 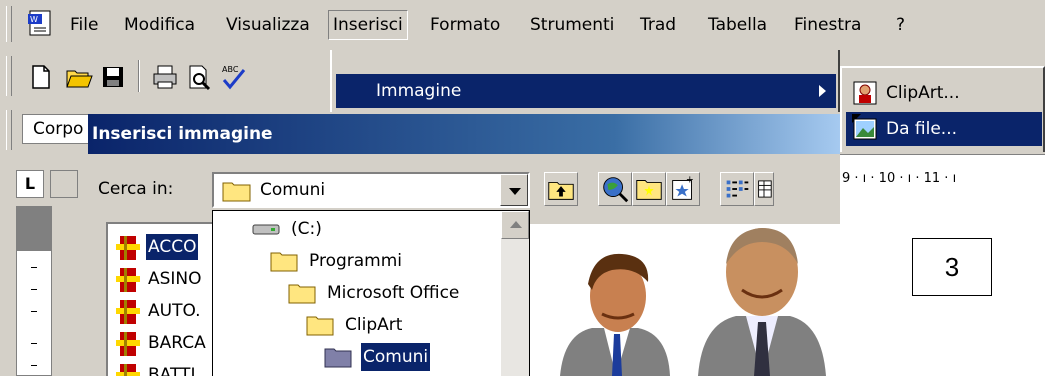 What do you see at coordinates (172, 247) in the screenshot?
I see `file-name: ACCO` at bounding box center [172, 247].